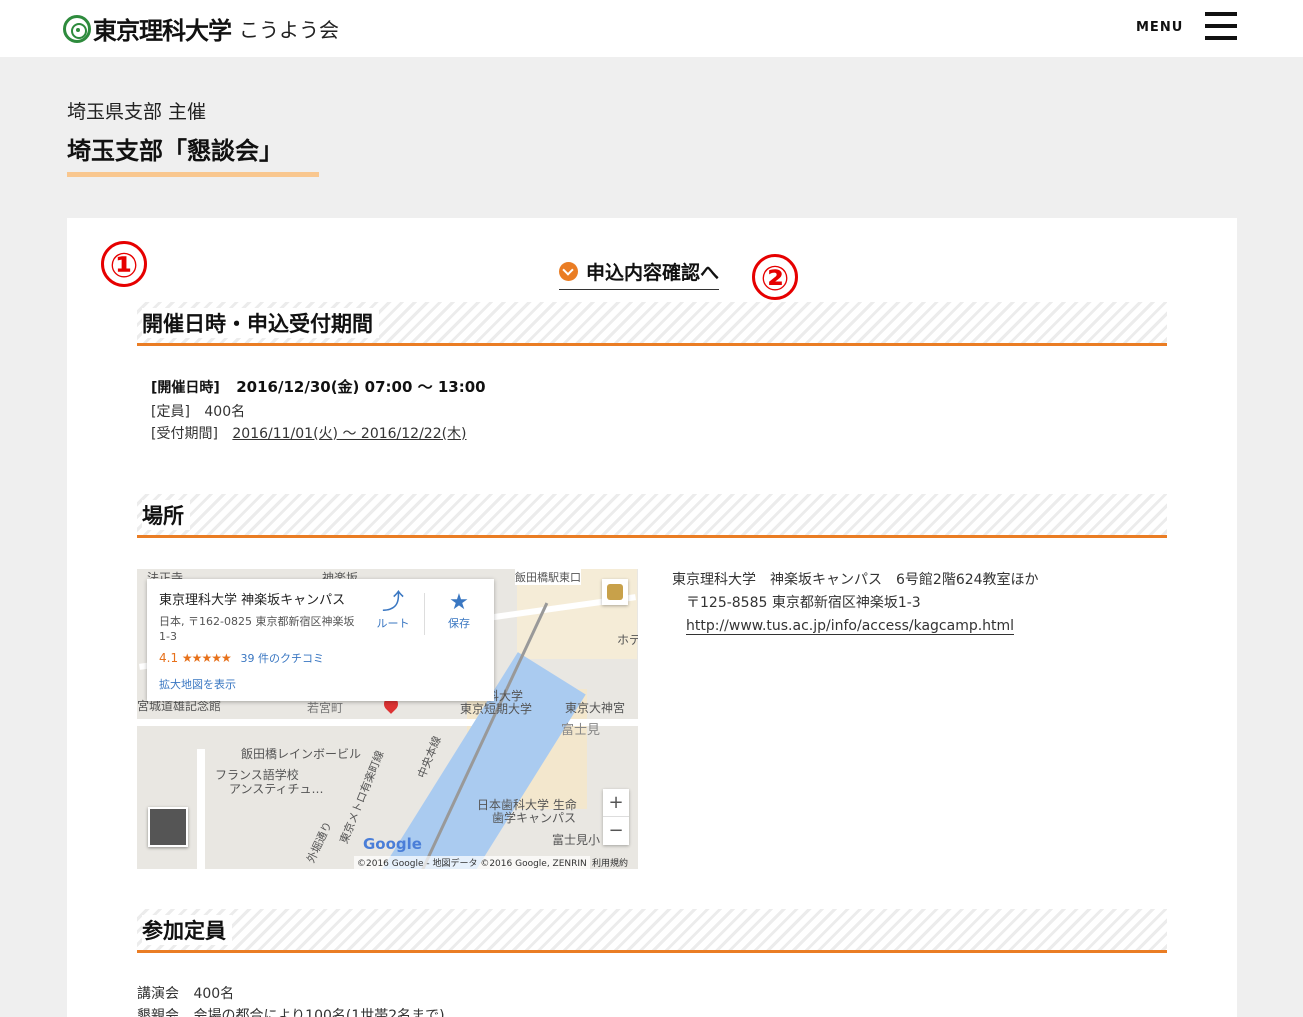 This screenshot has height=1017, width=1303. What do you see at coordinates (257, 629) in the screenshot?
I see `map-place-address: 日本, 〒162-0825 東京都新宿区神楽坂1-3` at bounding box center [257, 629].